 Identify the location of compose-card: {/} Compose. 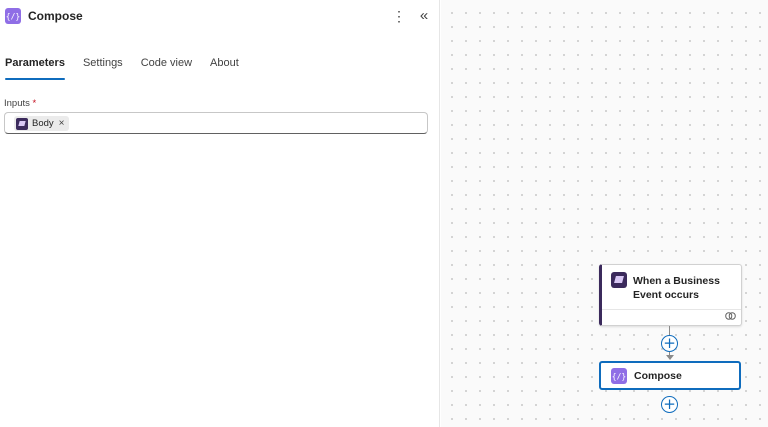
(670, 375).